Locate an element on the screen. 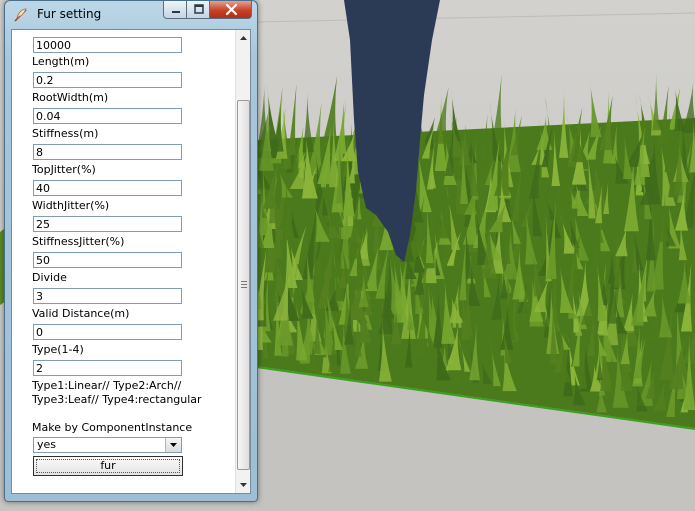 Image resolution: width=695 pixels, height=511 pixels. vertical-scrollbar is located at coordinates (242, 261).